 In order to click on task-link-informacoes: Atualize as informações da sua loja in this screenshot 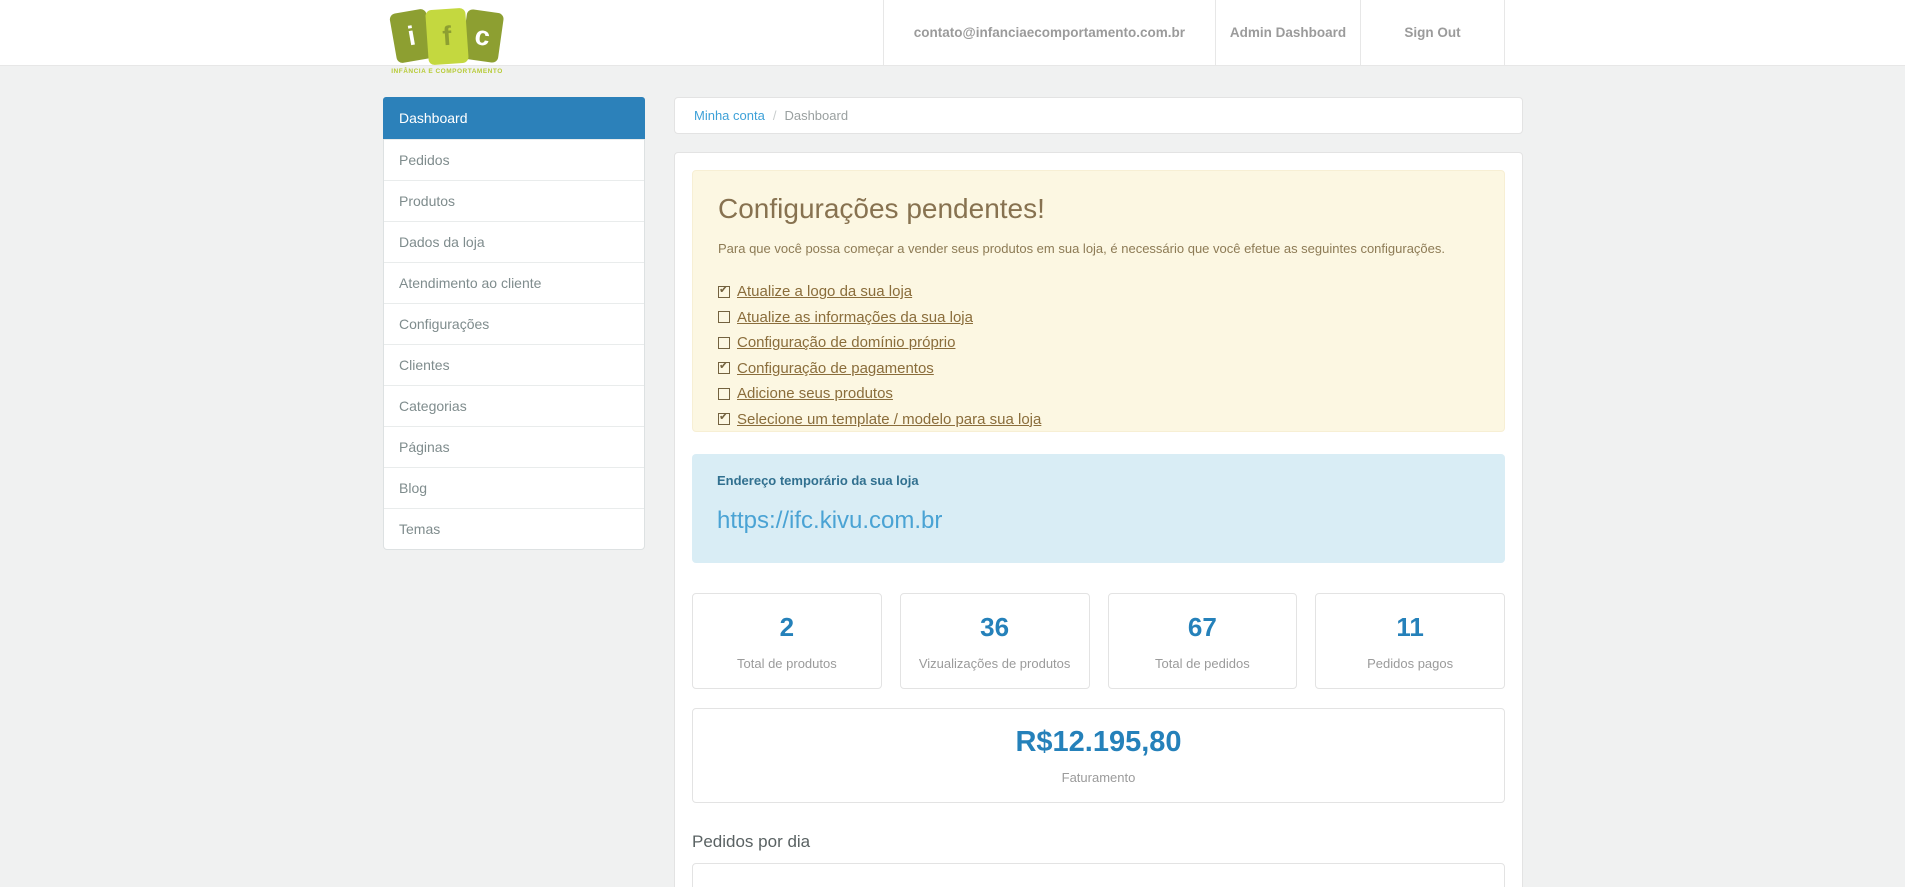, I will do `click(855, 317)`.